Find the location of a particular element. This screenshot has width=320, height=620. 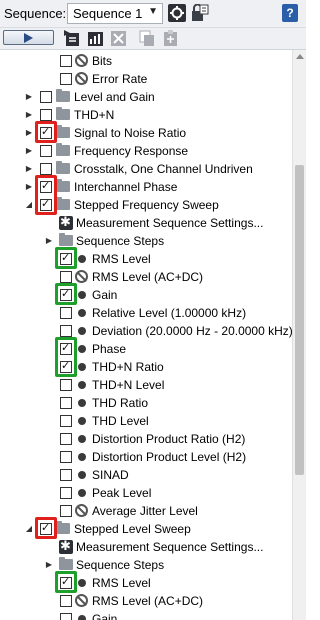

tree-item-thd-n-level: THD+N Level is located at coordinates (146, 385).